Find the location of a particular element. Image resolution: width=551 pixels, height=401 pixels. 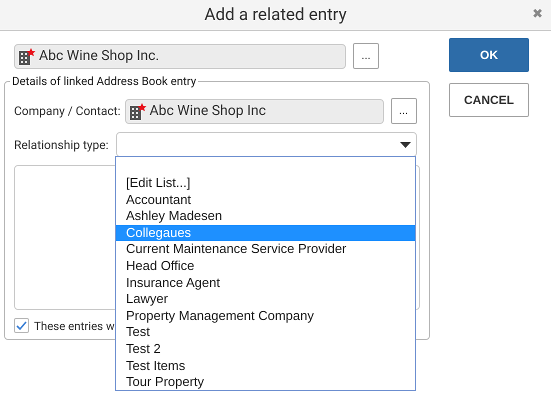

cancel-button: CANCEL is located at coordinates (489, 100).